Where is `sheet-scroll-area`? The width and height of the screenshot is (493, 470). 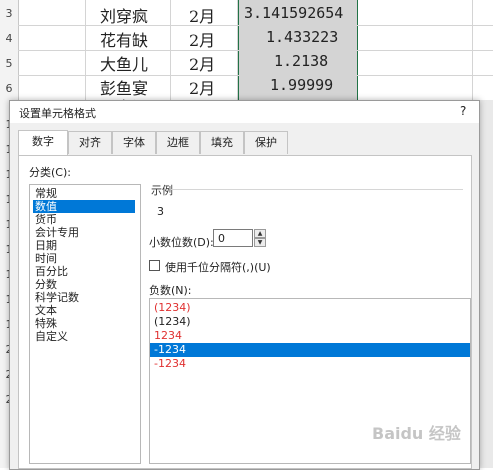
sheet-scroll-area is located at coordinates (485, 284).